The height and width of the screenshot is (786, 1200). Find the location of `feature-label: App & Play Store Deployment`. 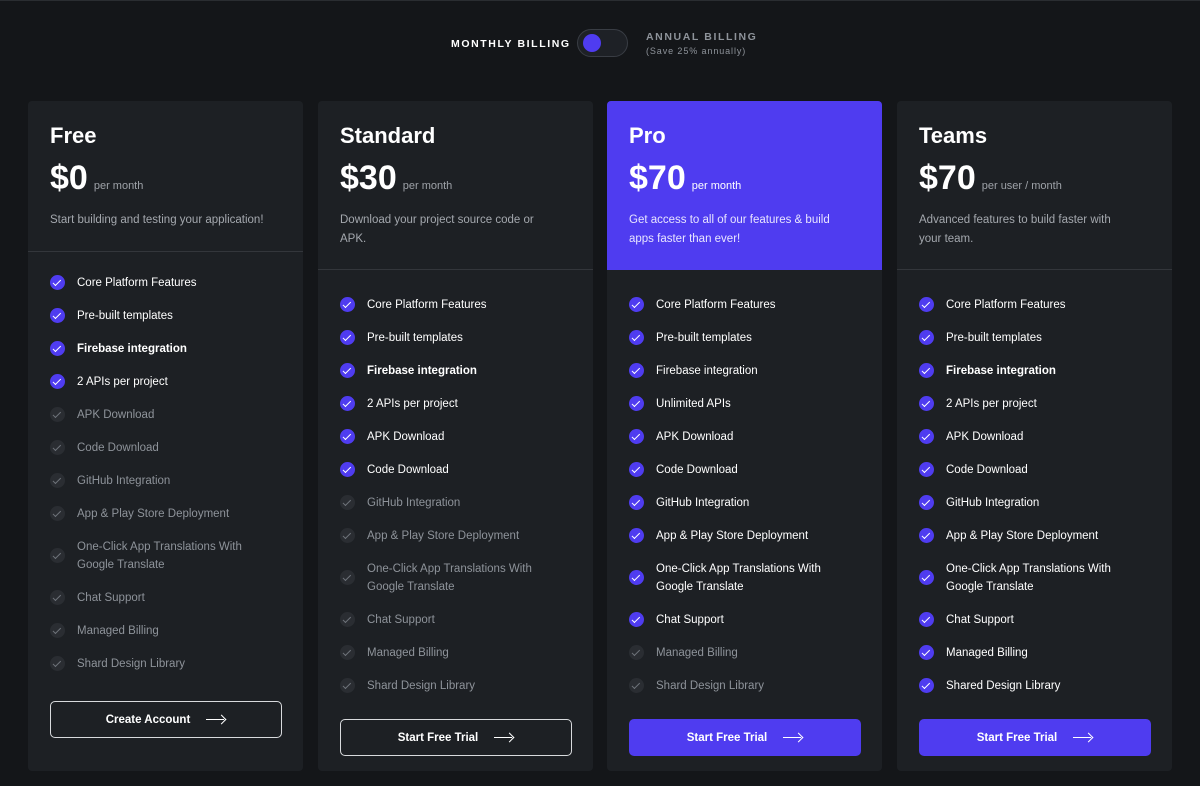

feature-label: App & Play Store Deployment is located at coordinates (1022, 535).